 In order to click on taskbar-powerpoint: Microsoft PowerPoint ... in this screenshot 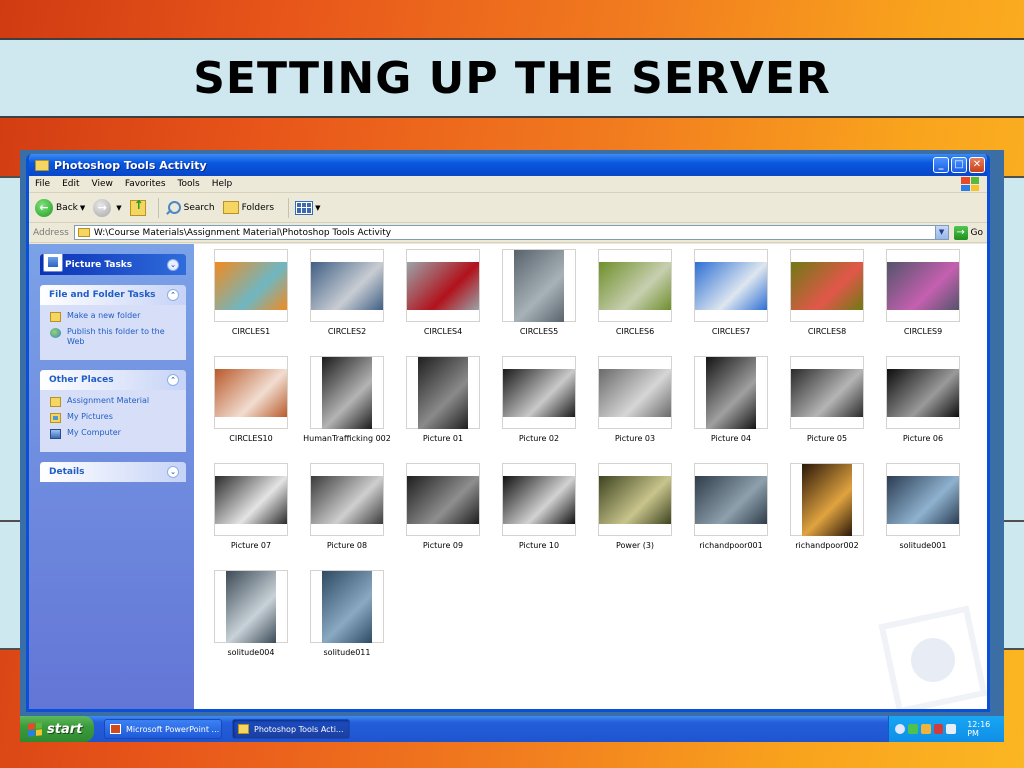, I will do `click(163, 729)`.